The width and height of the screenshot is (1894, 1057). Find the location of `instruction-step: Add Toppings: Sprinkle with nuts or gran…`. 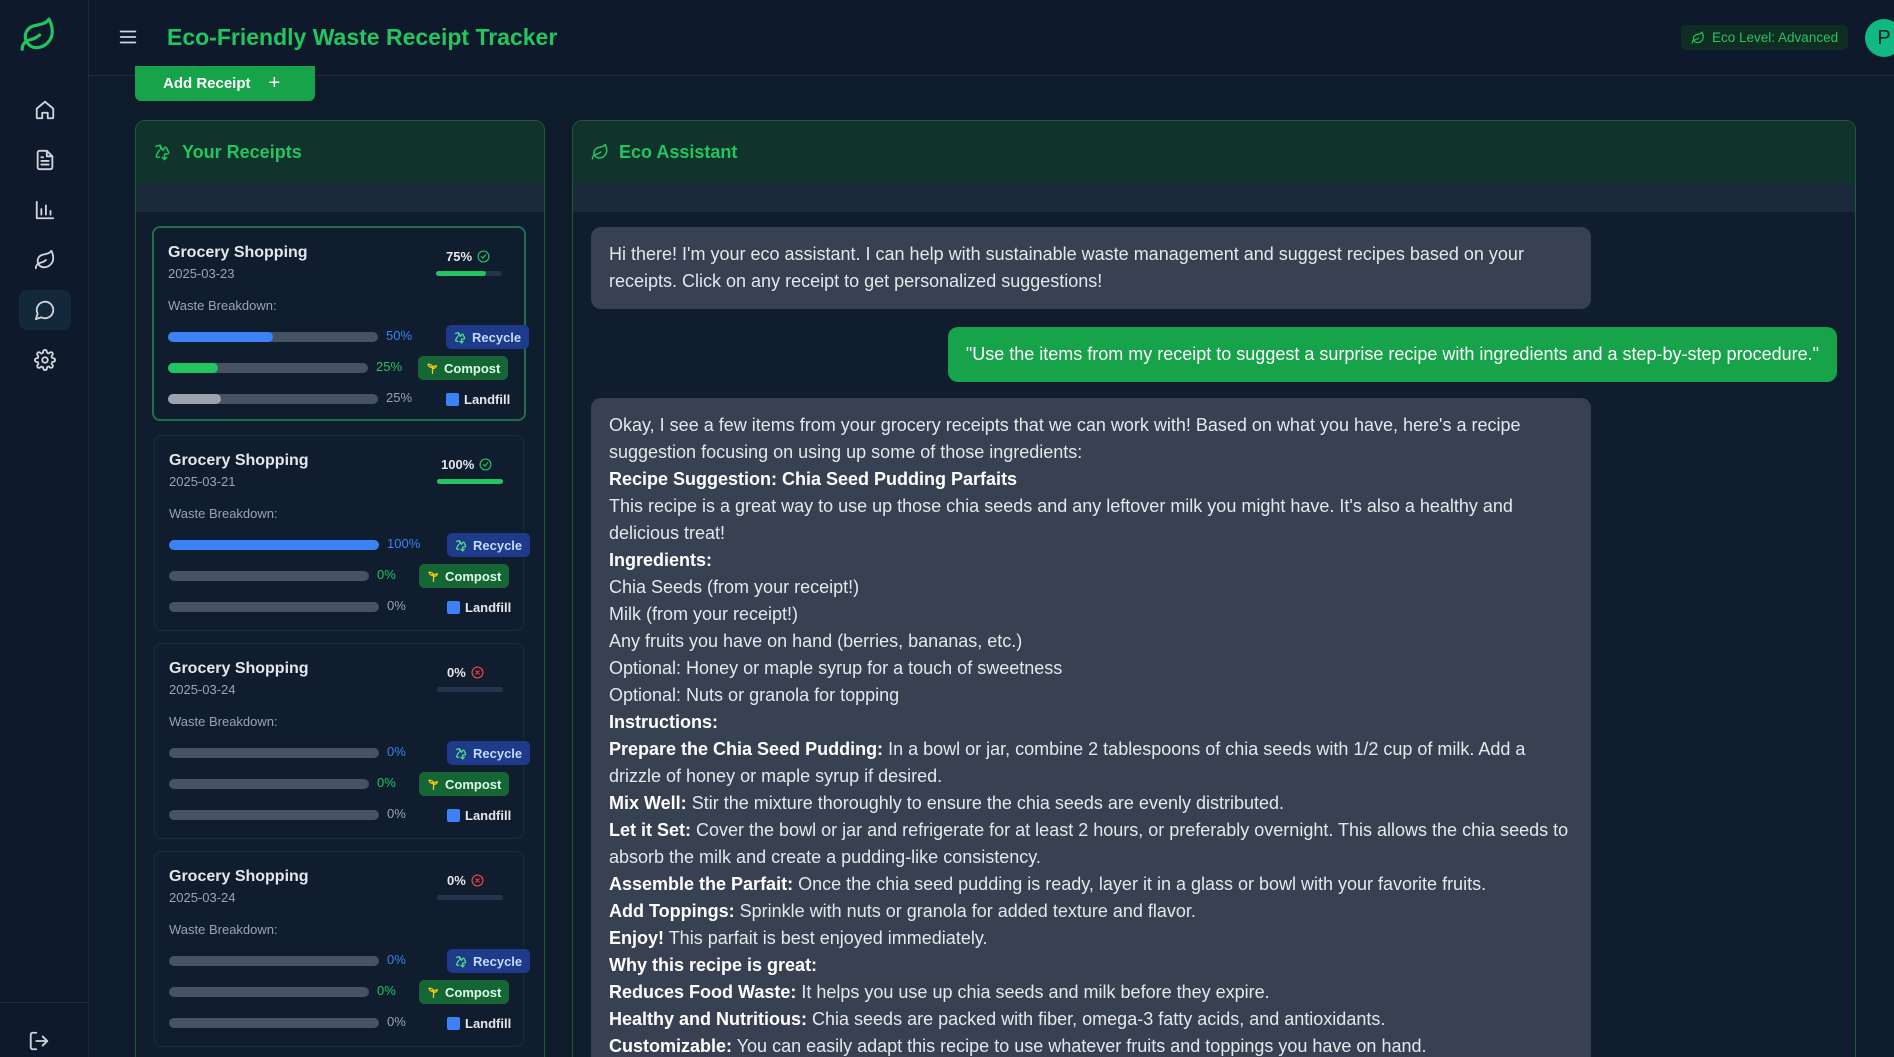

instruction-step: Add Toppings: Sprinkle with nuts or gran… is located at coordinates (1091, 911).